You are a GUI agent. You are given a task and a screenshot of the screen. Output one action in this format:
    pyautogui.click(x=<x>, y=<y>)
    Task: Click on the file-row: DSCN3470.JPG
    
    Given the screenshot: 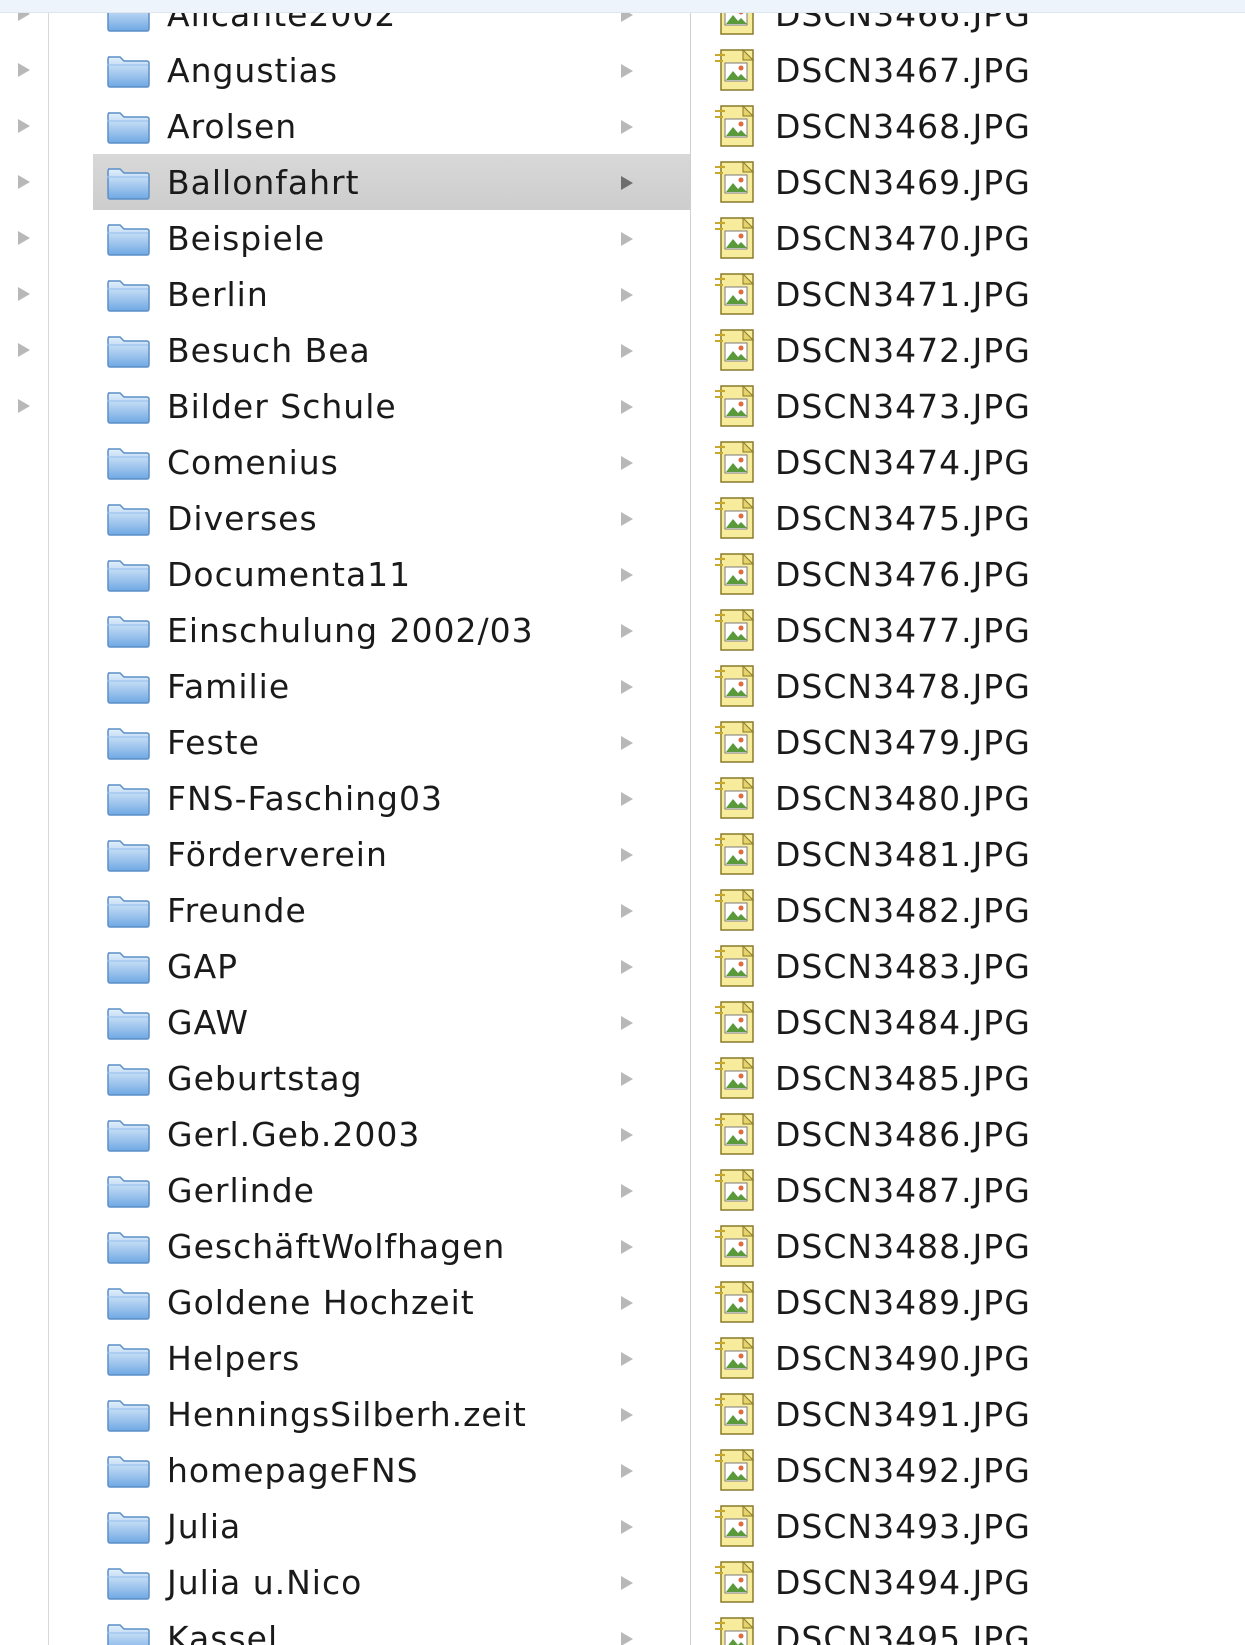 What is the action you would take?
    pyautogui.click(x=968, y=238)
    